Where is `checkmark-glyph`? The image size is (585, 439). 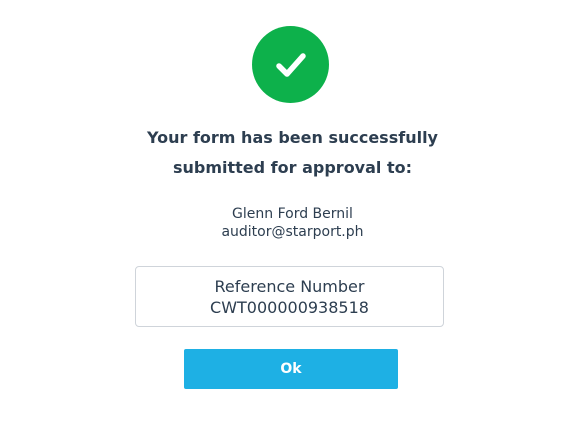
checkmark-glyph is located at coordinates (290, 64).